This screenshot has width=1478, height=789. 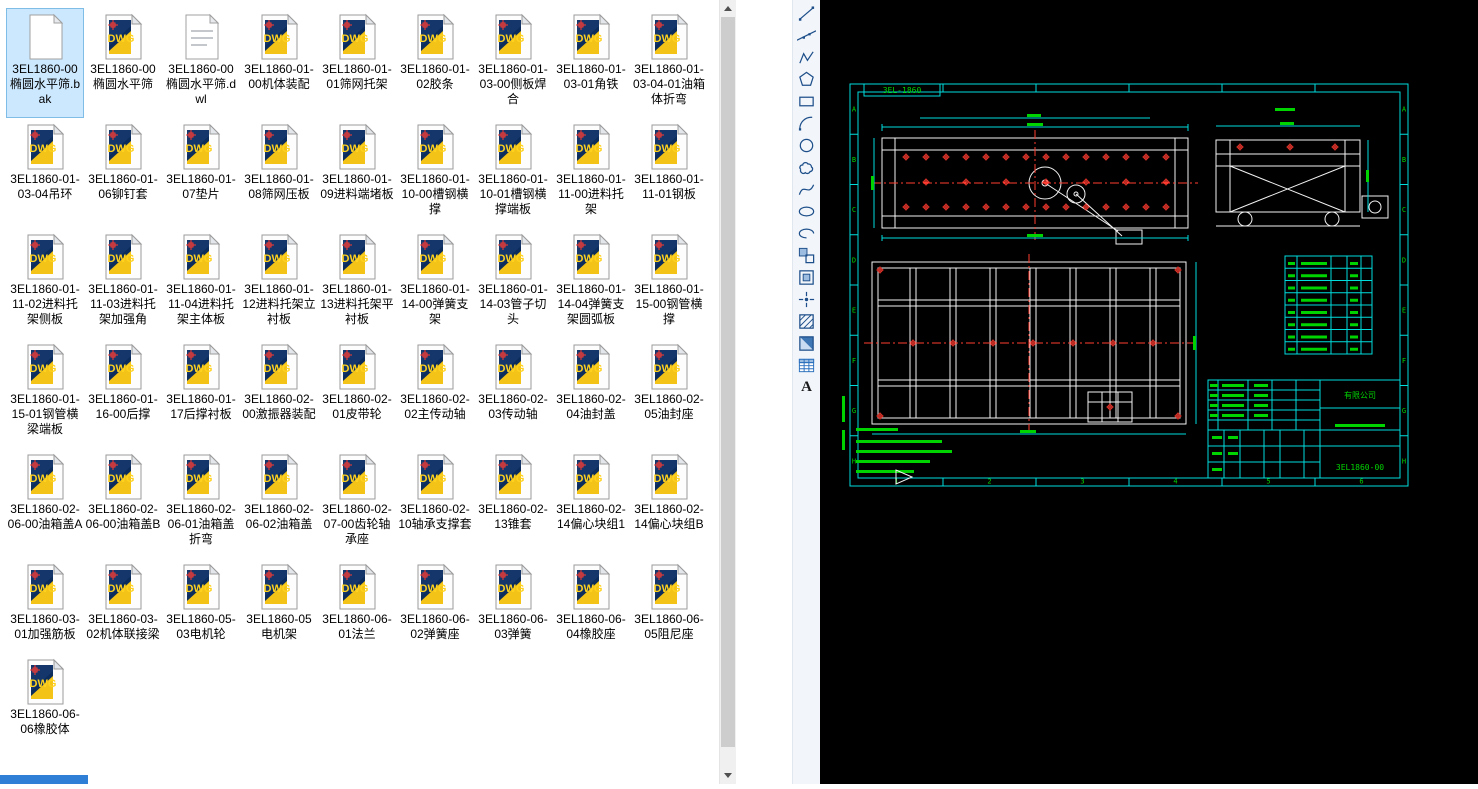 What do you see at coordinates (45, 186) in the screenshot?
I see `file-name: 3EL1860-01-03-04吊环` at bounding box center [45, 186].